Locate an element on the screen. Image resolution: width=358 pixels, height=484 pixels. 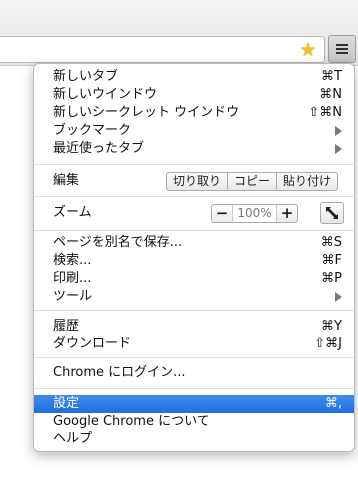
zoom-controls: − 100% + is located at coordinates (254, 213).